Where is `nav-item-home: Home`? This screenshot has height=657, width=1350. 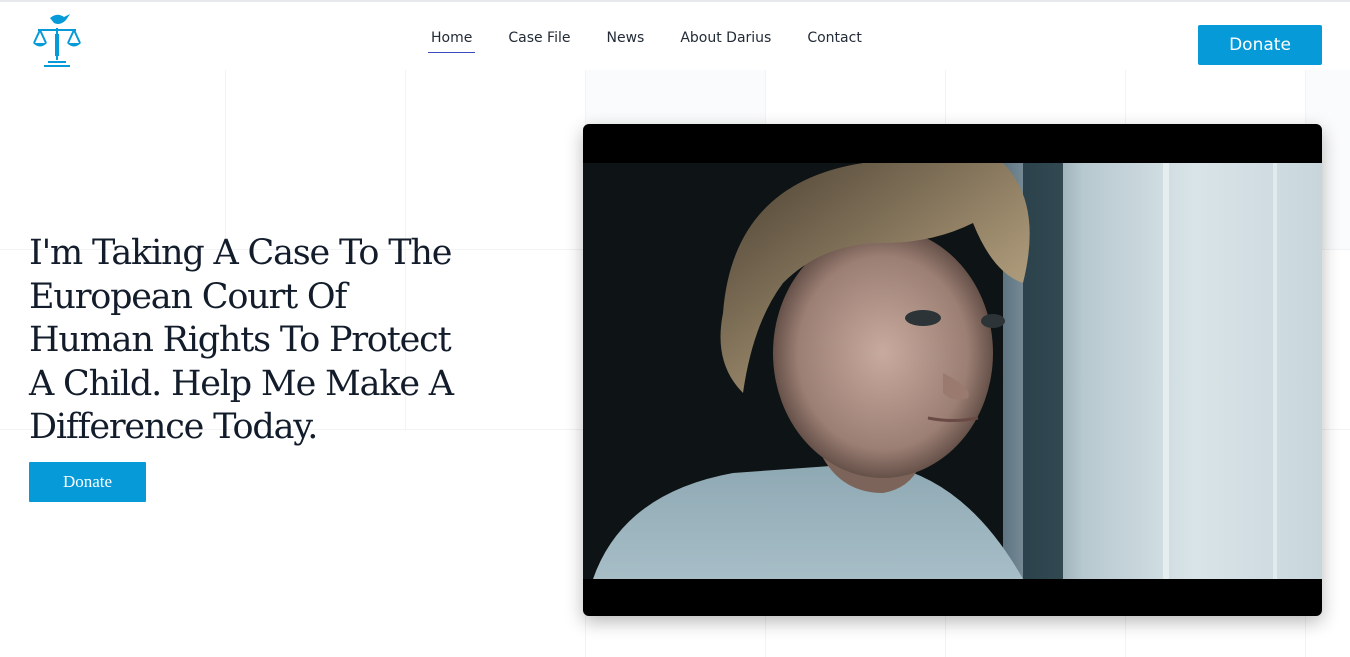
nav-item-home: Home is located at coordinates (452, 40).